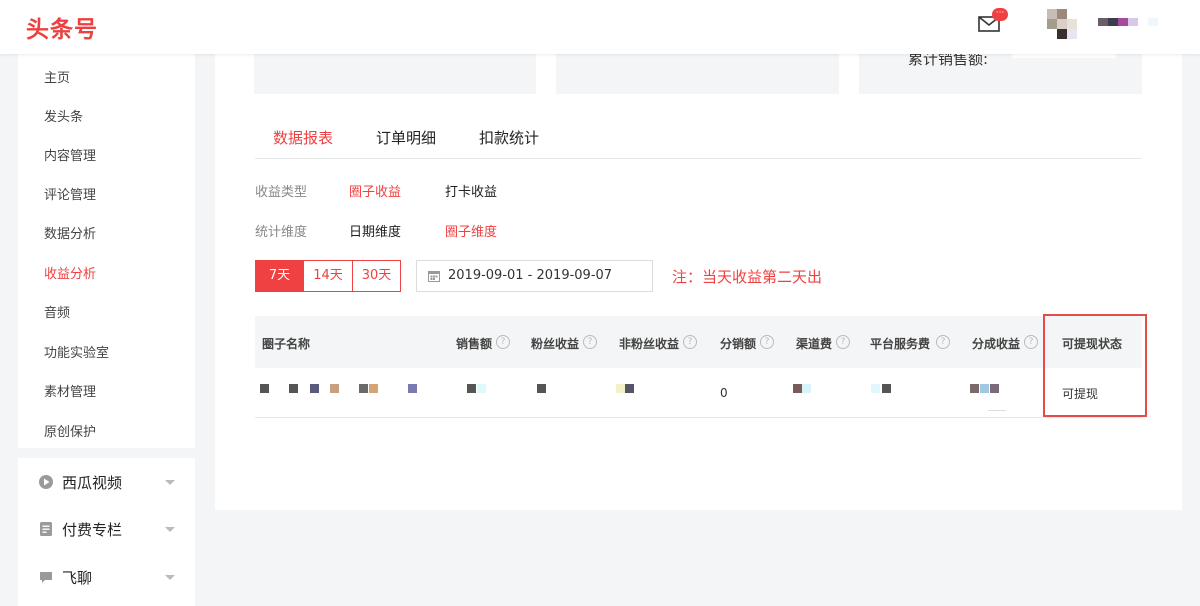 This screenshot has width=1200, height=606. What do you see at coordinates (279, 276) in the screenshot?
I see `range-7-days-button: 7天` at bounding box center [279, 276].